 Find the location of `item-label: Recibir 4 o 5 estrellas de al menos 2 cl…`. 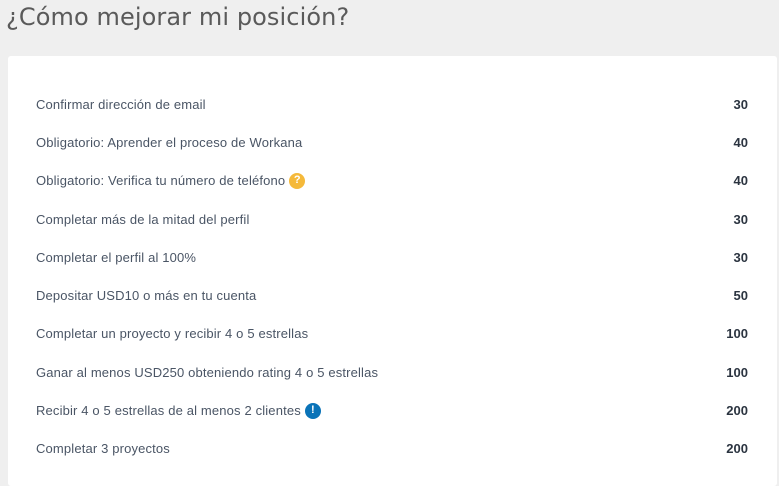

item-label: Recibir 4 o 5 estrellas de al menos 2 cl… is located at coordinates (168, 411).